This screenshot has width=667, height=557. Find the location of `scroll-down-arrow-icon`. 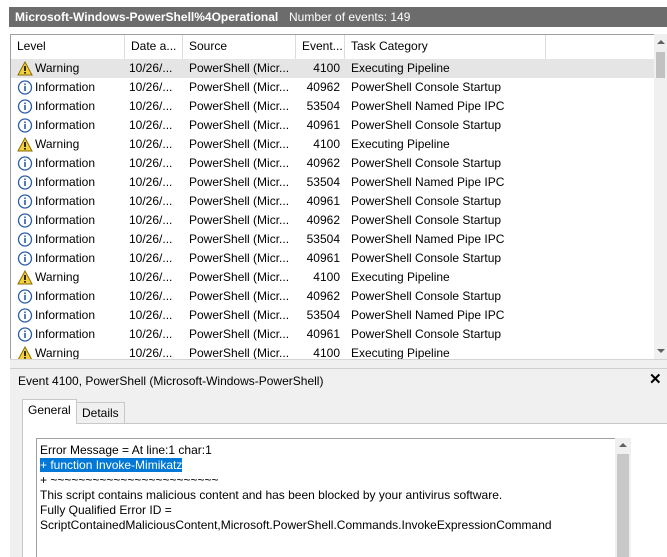

scroll-down-arrow-icon is located at coordinates (661, 351).